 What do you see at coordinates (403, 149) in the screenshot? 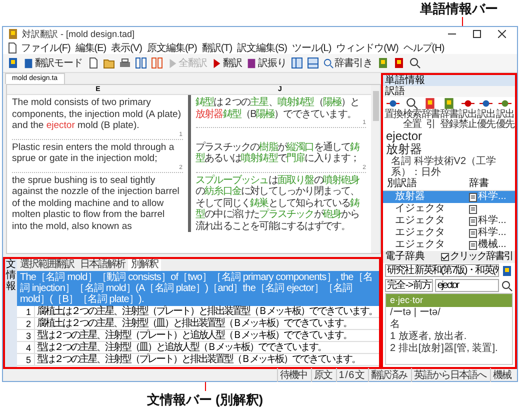
I see `translated-word: 放射器` at bounding box center [403, 149].